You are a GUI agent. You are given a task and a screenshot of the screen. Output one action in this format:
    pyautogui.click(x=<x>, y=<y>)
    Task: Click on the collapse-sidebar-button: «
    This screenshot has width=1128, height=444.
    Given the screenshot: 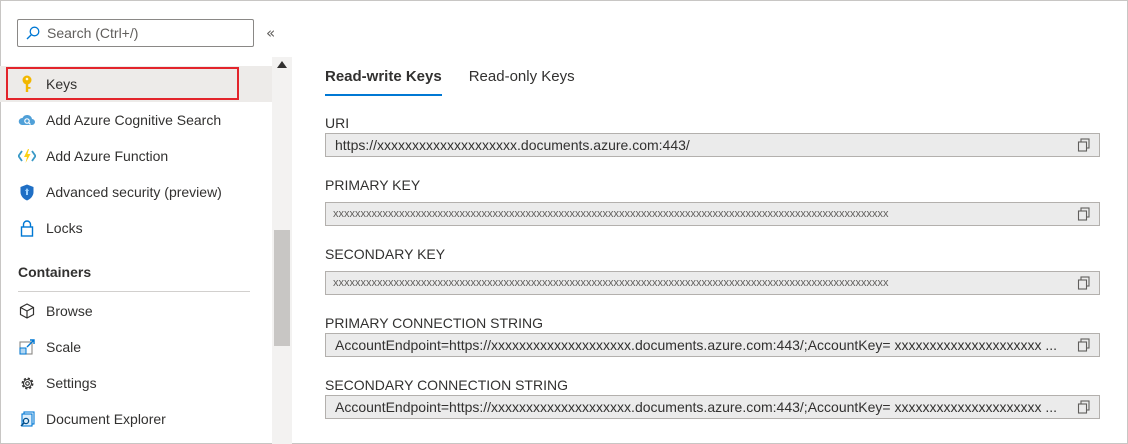 What is the action you would take?
    pyautogui.click(x=270, y=33)
    